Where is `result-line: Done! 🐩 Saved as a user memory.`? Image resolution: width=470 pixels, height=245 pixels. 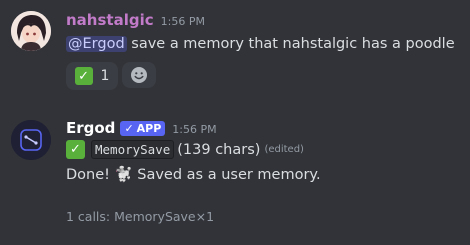 result-line: Done! 🐩 Saved as a user memory. is located at coordinates (193, 174).